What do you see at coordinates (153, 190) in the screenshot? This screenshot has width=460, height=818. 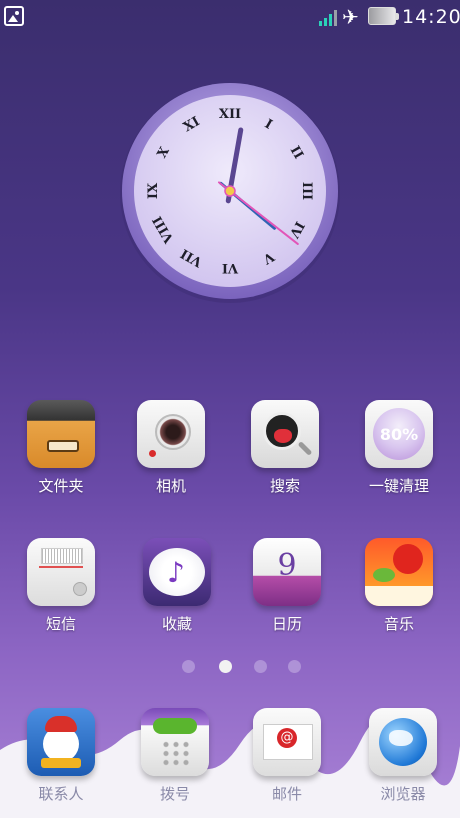 I see `clock-numeral: IX` at bounding box center [153, 190].